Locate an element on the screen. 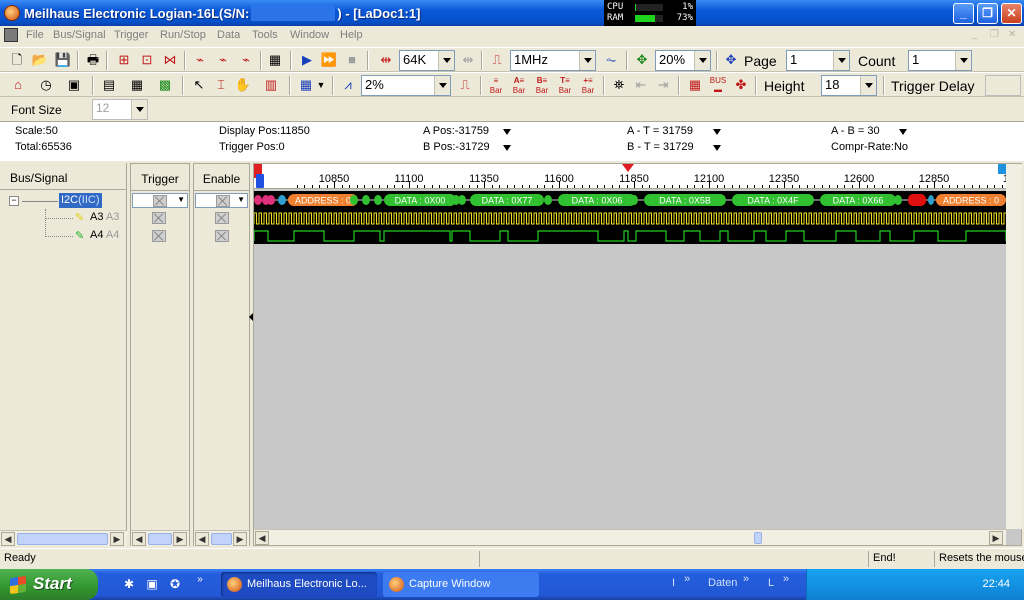 Image resolution: width=1024 pixels, height=600 pixels. cursor-b-marker is located at coordinates (260, 181).